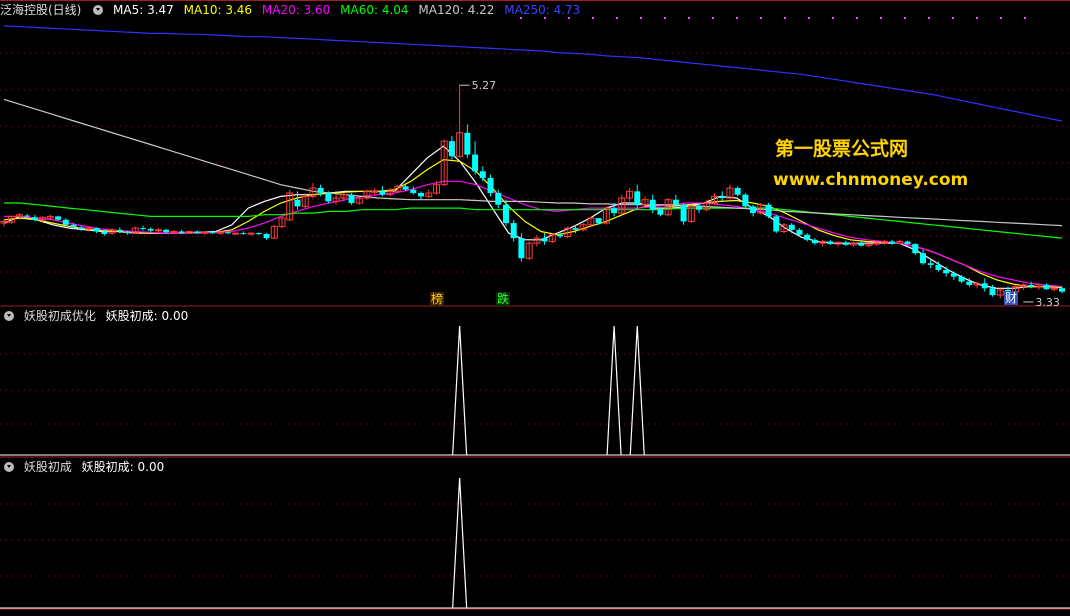  I want to click on ma5-label: MA5: 3.47, so click(143, 10).